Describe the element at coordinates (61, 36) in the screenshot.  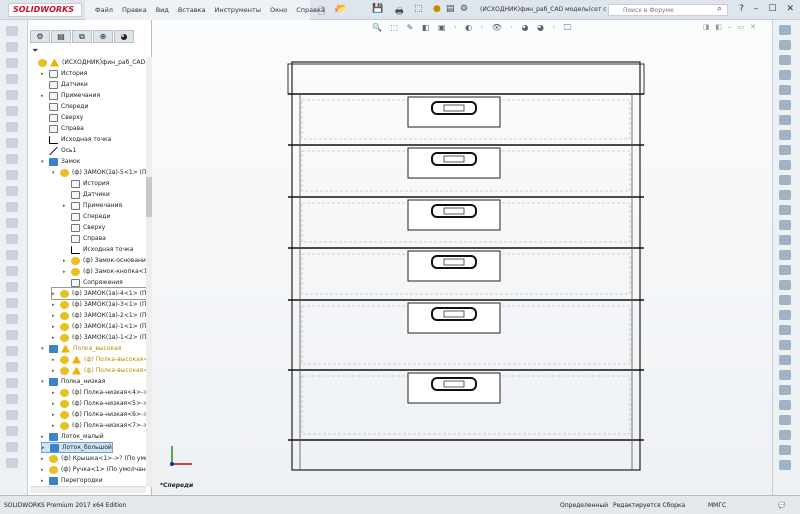
I see `property-manager-tab-icon: ▤` at that location.